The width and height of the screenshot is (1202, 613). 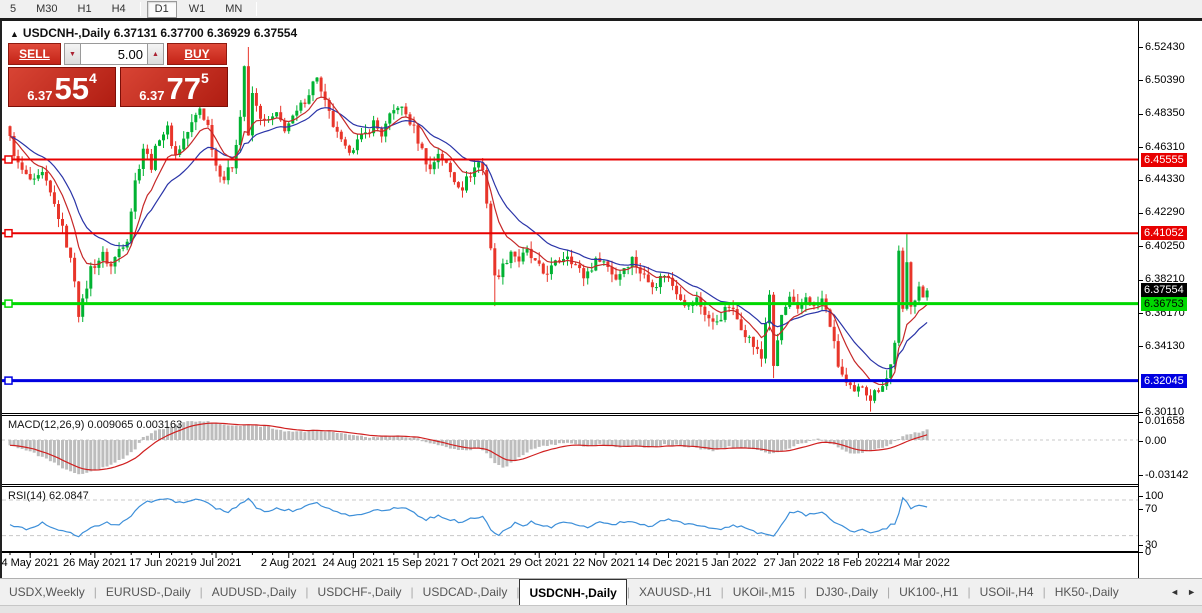 I want to click on tab-ukoil-m15: UKOil-,M15, so click(x=764, y=592).